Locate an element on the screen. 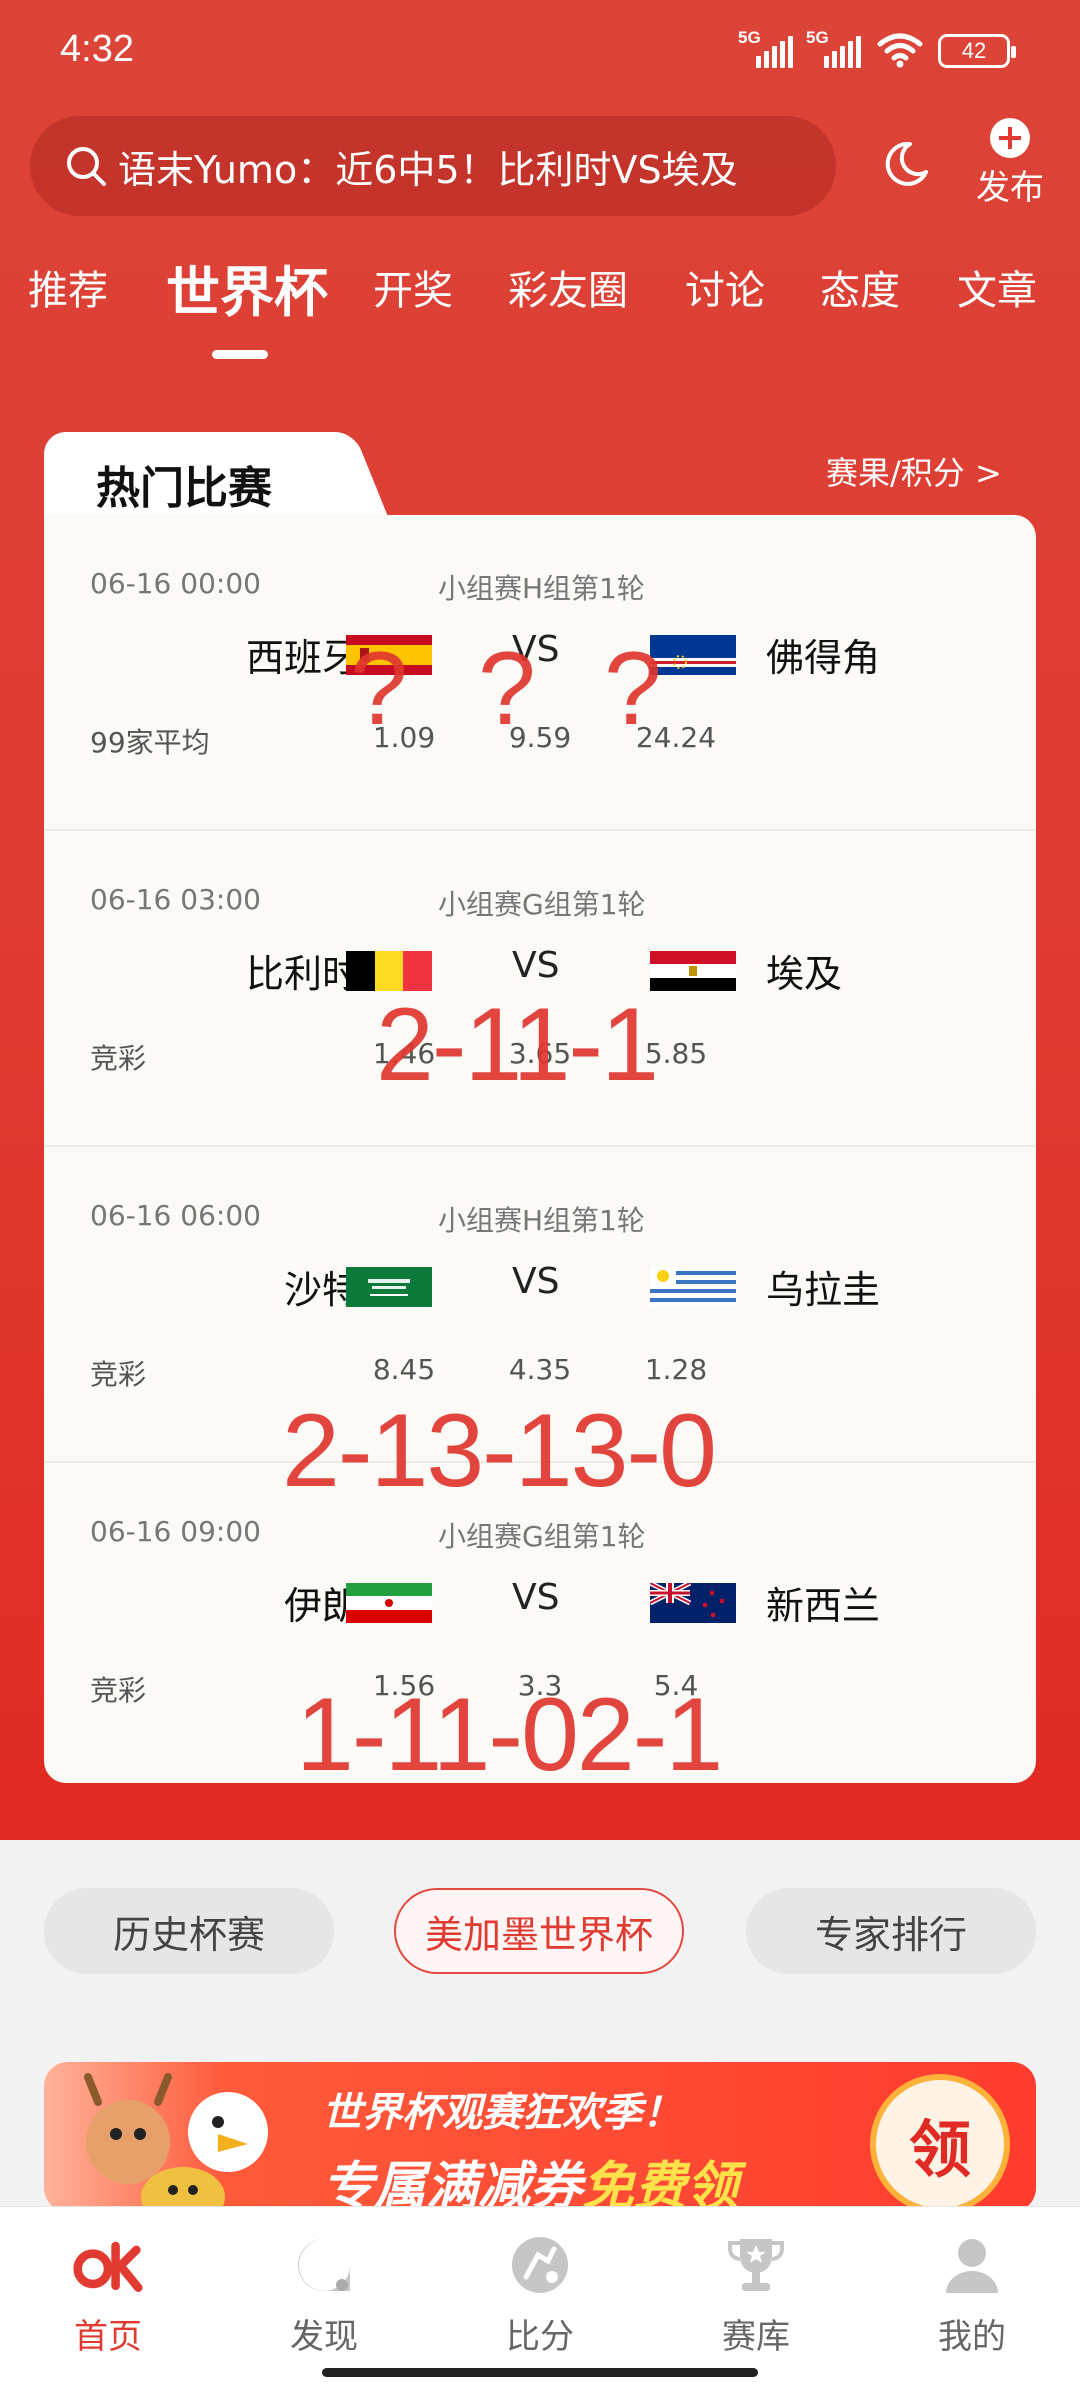 The image size is (1080, 2400). saudi-arabia-flag-icon is located at coordinates (389, 1287).